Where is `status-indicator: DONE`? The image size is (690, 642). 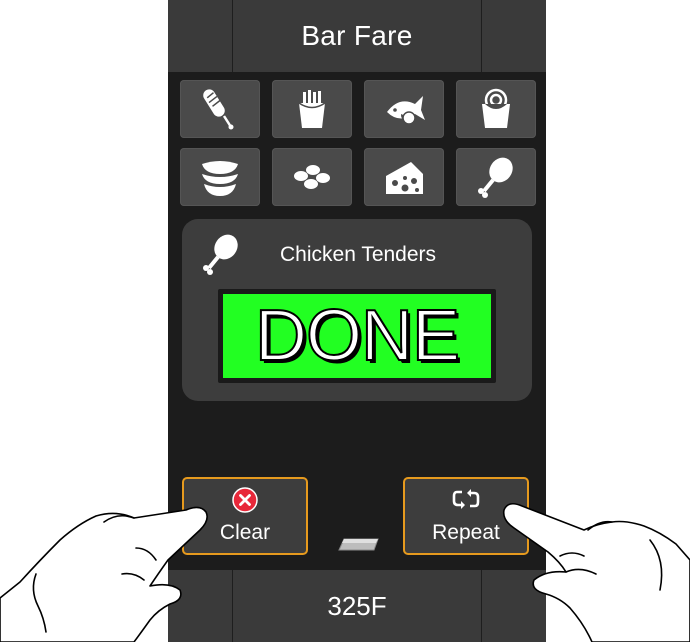
status-indicator: DONE is located at coordinates (357, 336).